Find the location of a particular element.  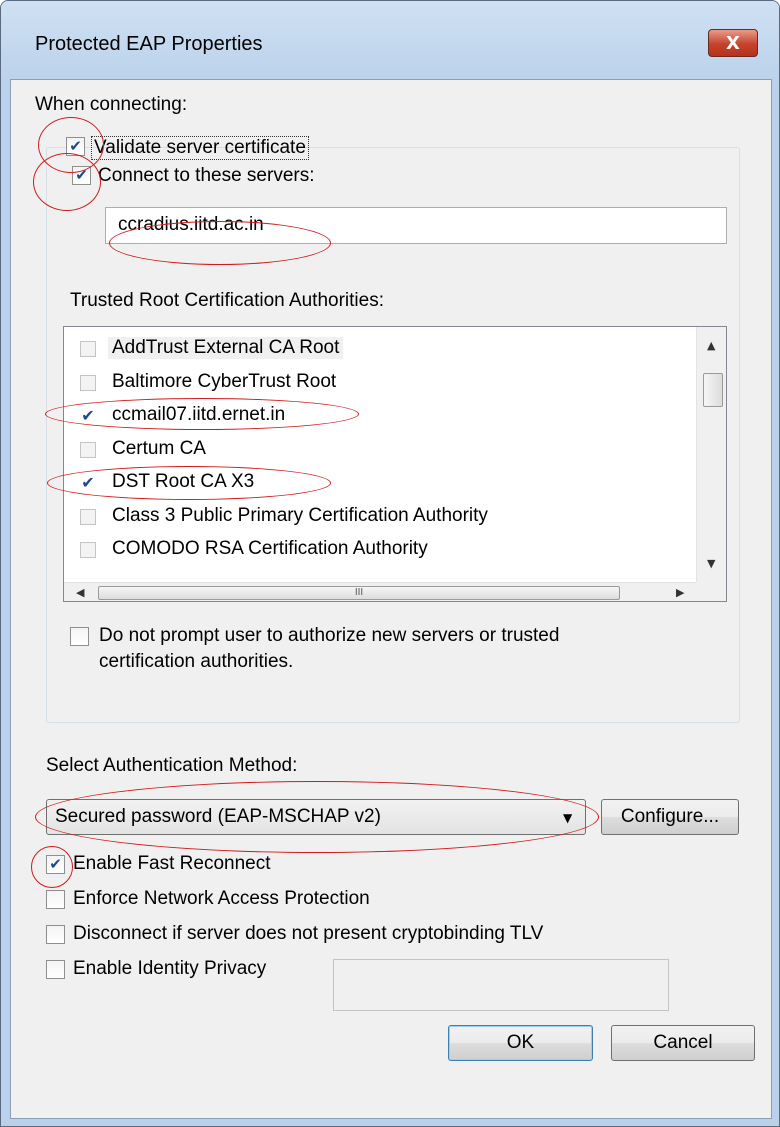

scroll-up-icon: ▲ is located at coordinates (711, 345).